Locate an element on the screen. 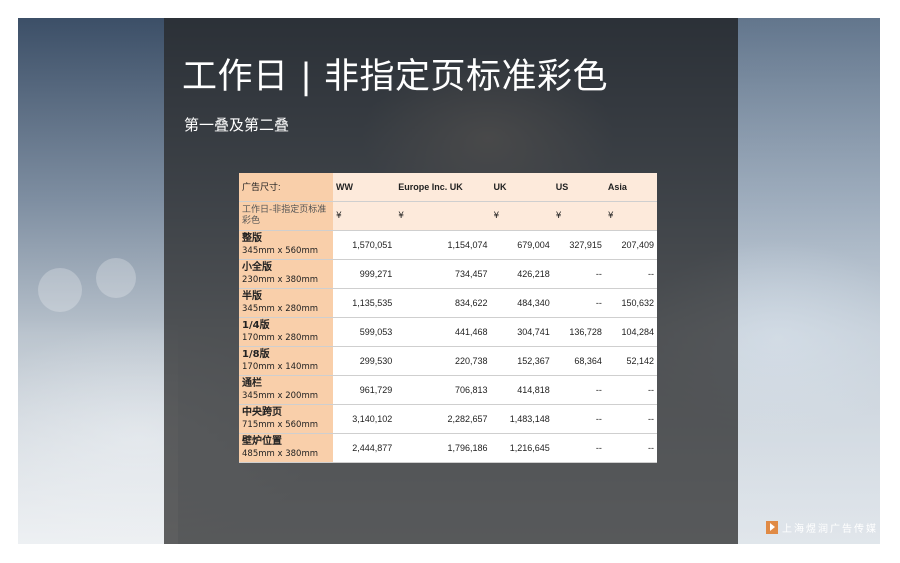 The width and height of the screenshot is (900, 563). column-header: Europe Inc. UK is located at coordinates (443, 187).